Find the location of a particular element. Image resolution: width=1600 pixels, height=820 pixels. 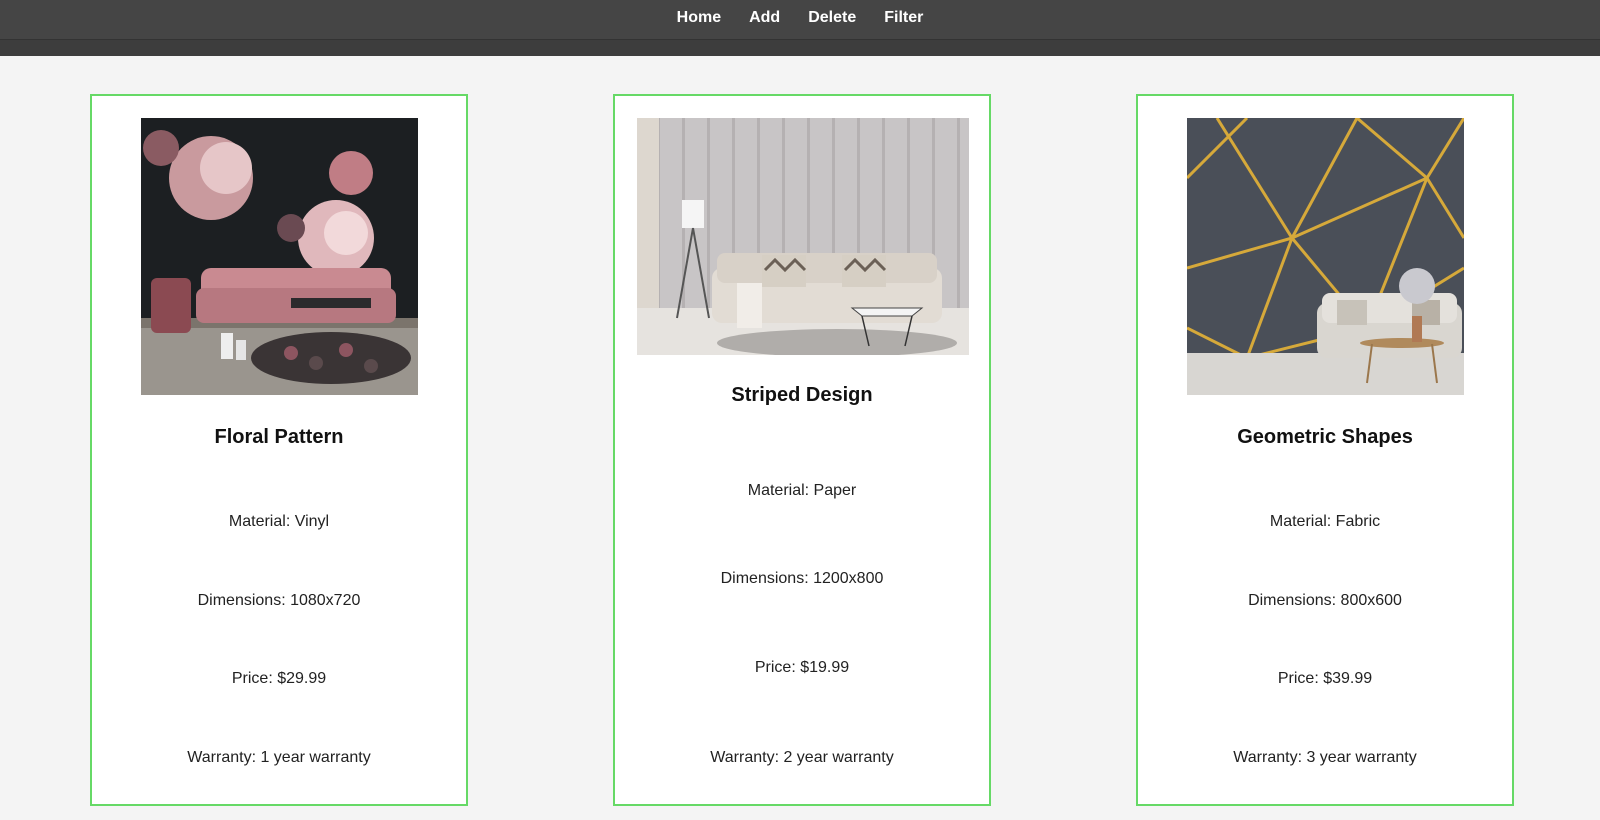

card-dimensions: Dimensions: 800x600 is located at coordinates (1325, 600).